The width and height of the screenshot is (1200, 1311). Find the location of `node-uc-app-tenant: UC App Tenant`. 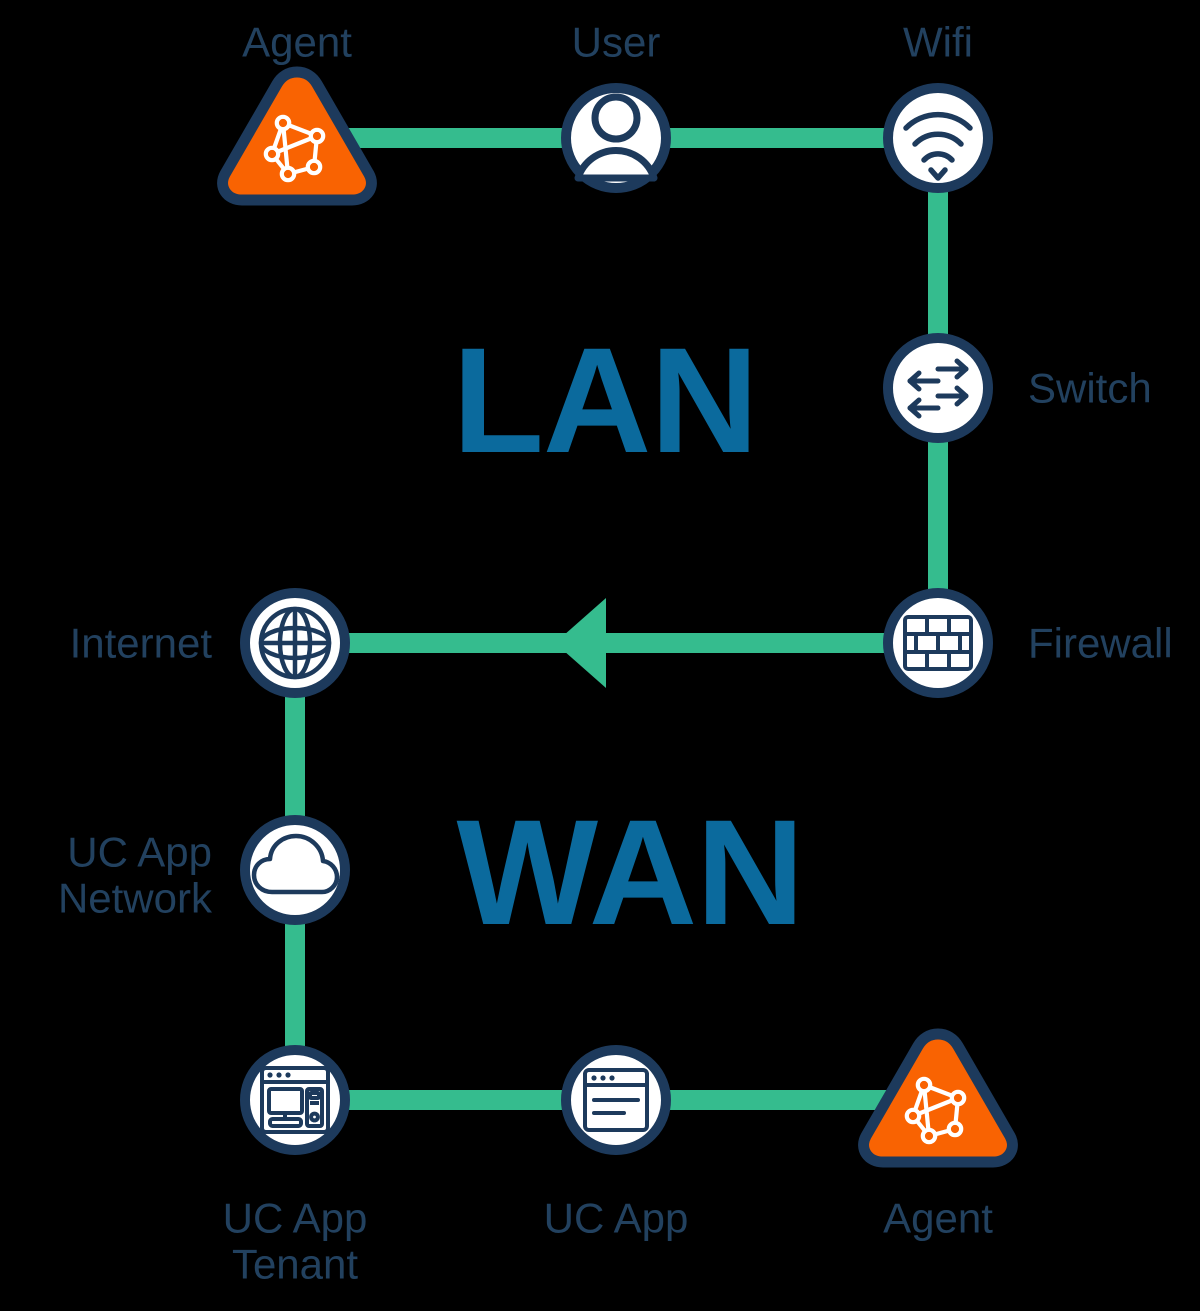

node-uc-app-tenant: UC App Tenant is located at coordinates (295, 1166).